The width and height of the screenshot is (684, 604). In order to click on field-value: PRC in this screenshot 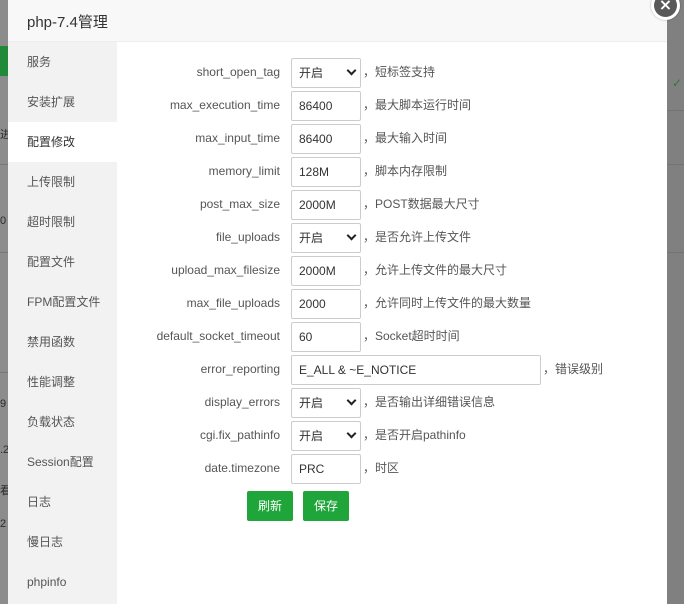, I will do `click(312, 469)`.